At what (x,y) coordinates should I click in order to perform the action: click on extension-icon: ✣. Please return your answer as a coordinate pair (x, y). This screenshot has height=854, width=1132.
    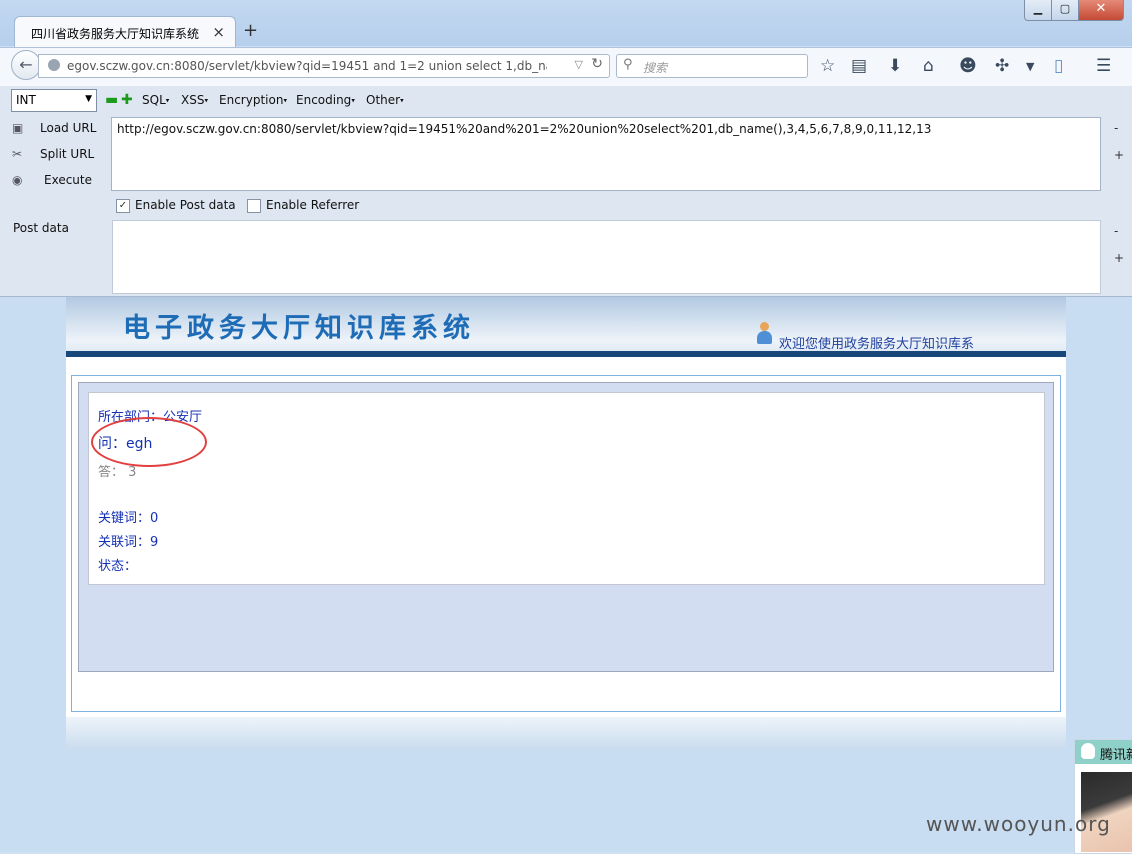
    Looking at the image, I should click on (1002, 66).